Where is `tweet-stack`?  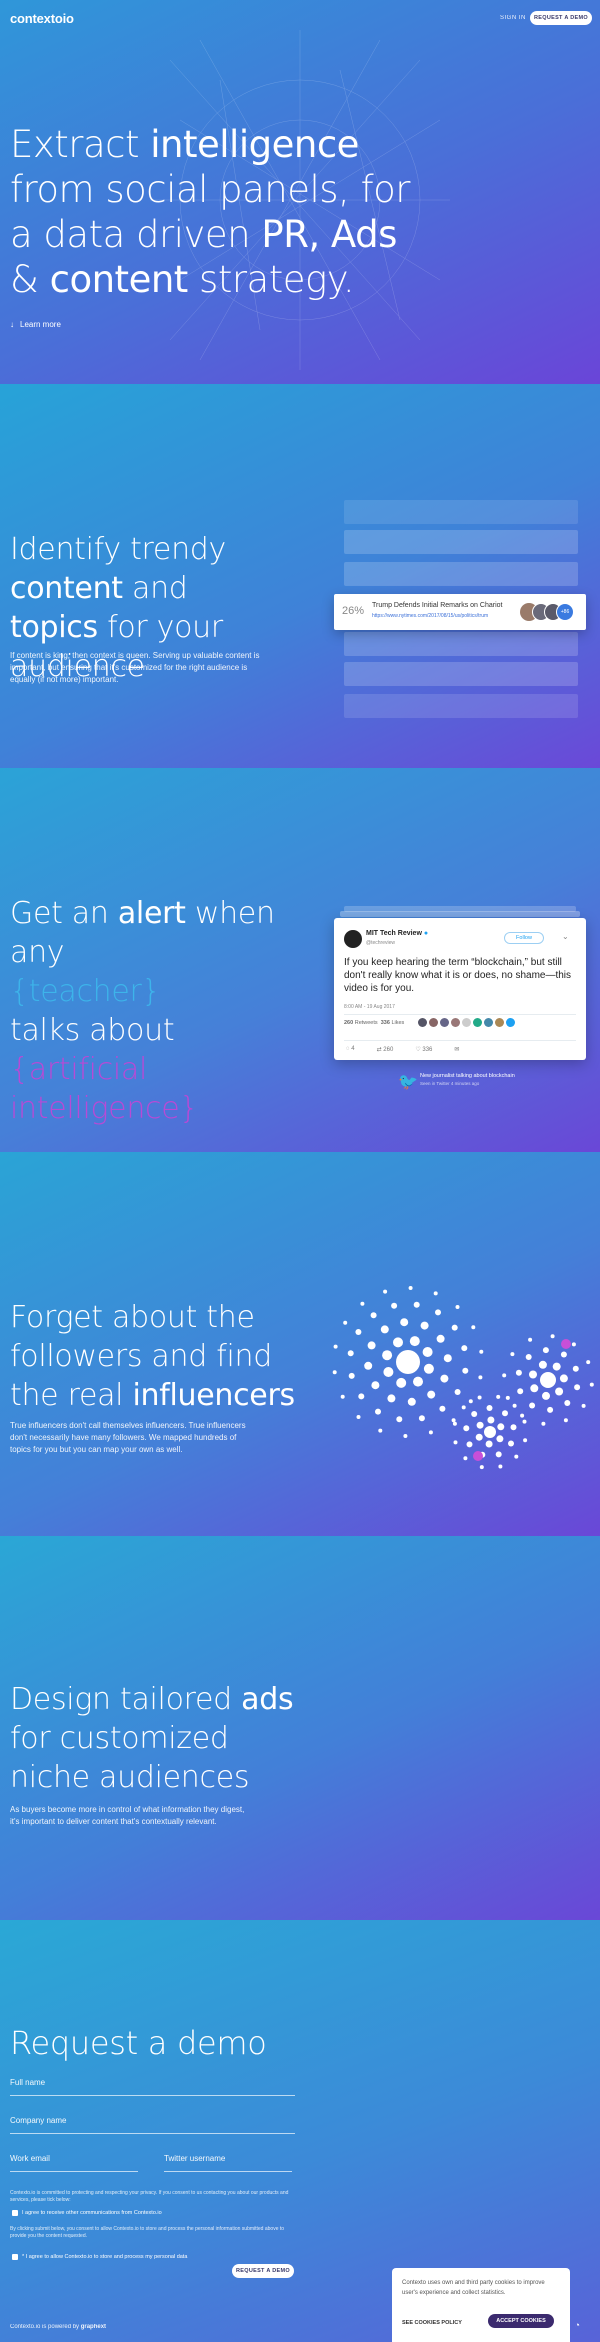 tweet-stack is located at coordinates (460, 914).